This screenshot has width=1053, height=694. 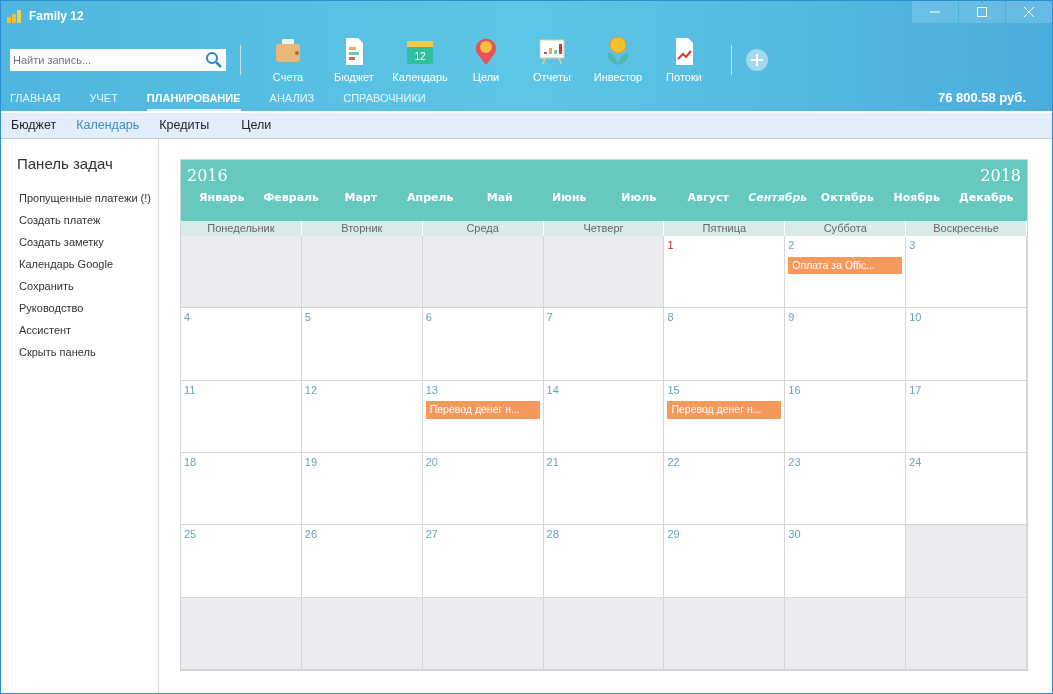 What do you see at coordinates (604, 489) in the screenshot?
I see `day-cell: 21` at bounding box center [604, 489].